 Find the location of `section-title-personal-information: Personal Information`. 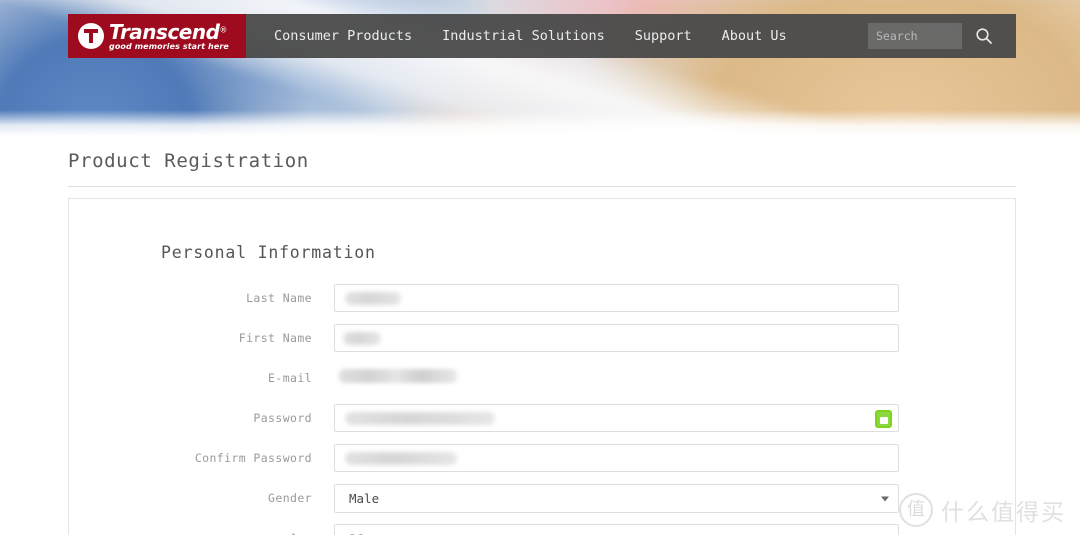

section-title-personal-information: Personal Information is located at coordinates (268, 252).